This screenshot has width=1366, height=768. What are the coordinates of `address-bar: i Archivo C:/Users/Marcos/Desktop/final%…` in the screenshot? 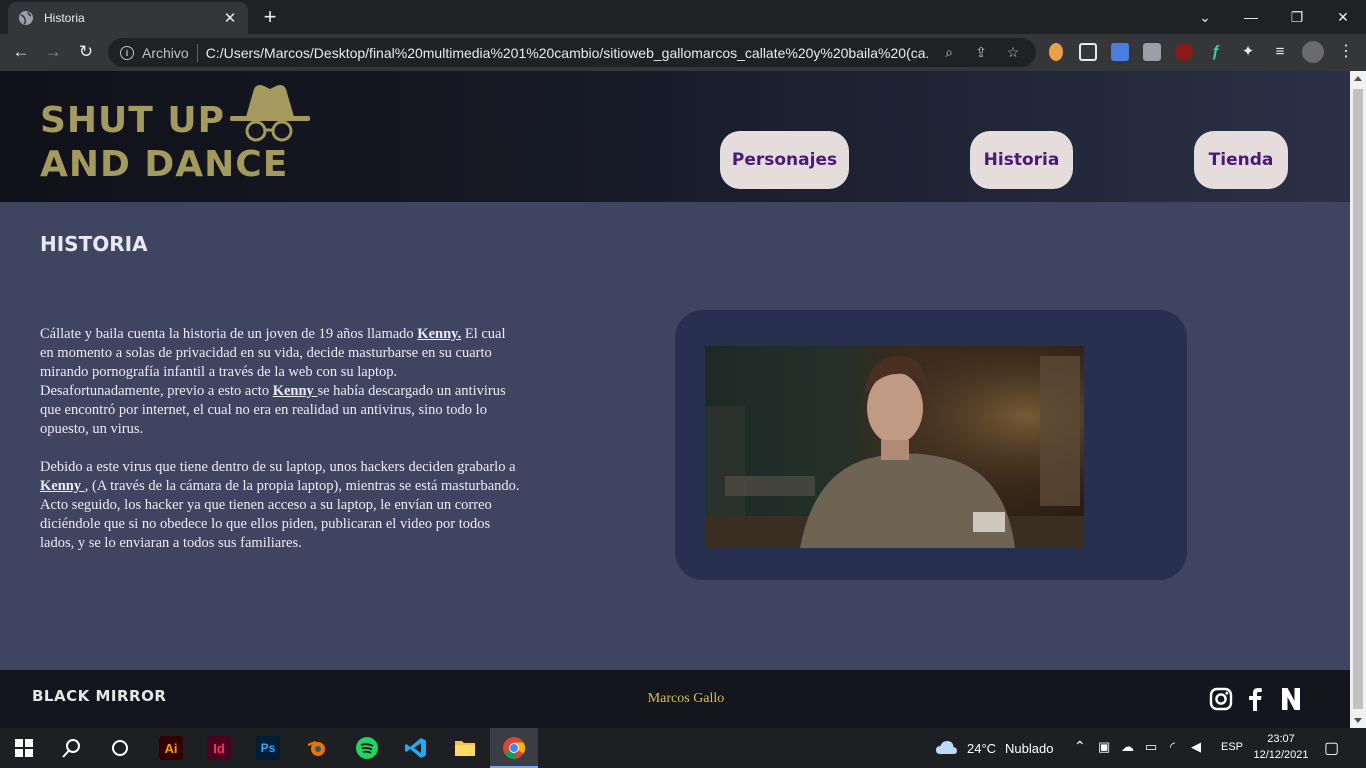 It's located at (572, 52).